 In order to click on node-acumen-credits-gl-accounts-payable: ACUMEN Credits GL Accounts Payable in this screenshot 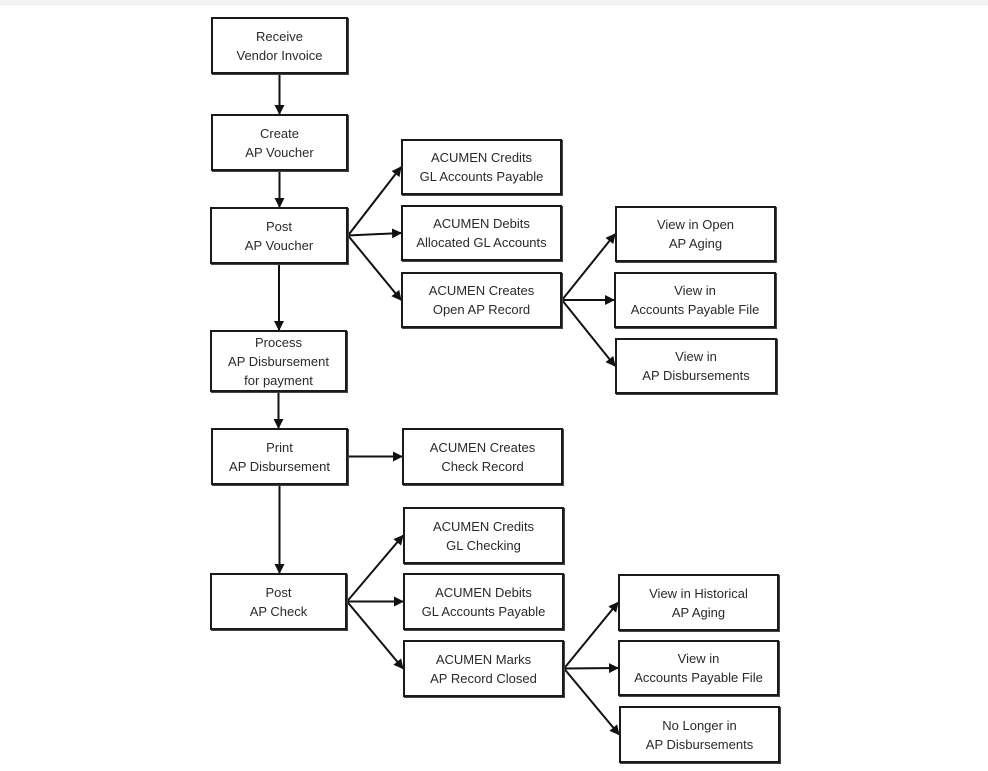, I will do `click(481, 167)`.